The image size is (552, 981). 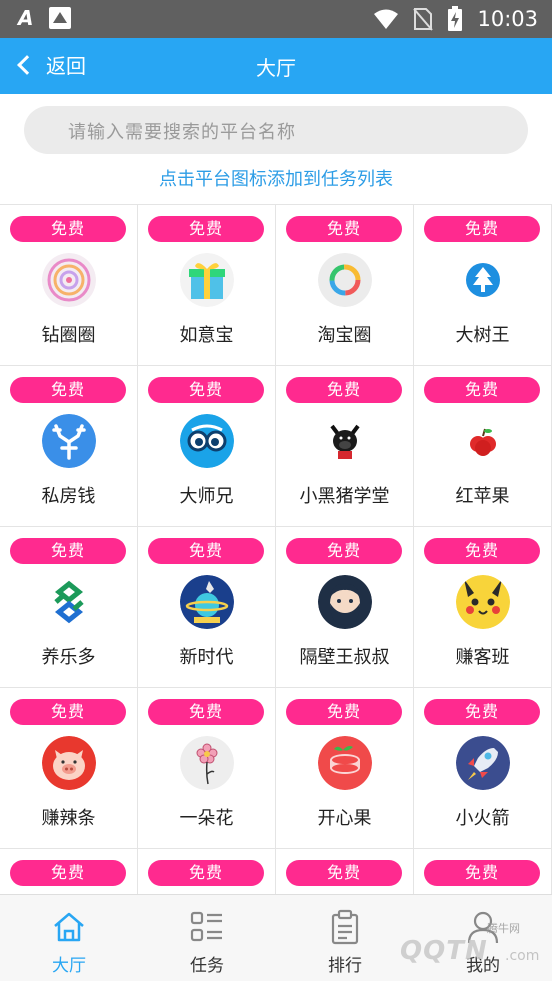 I want to click on platform-name: 新时代, so click(x=206, y=657).